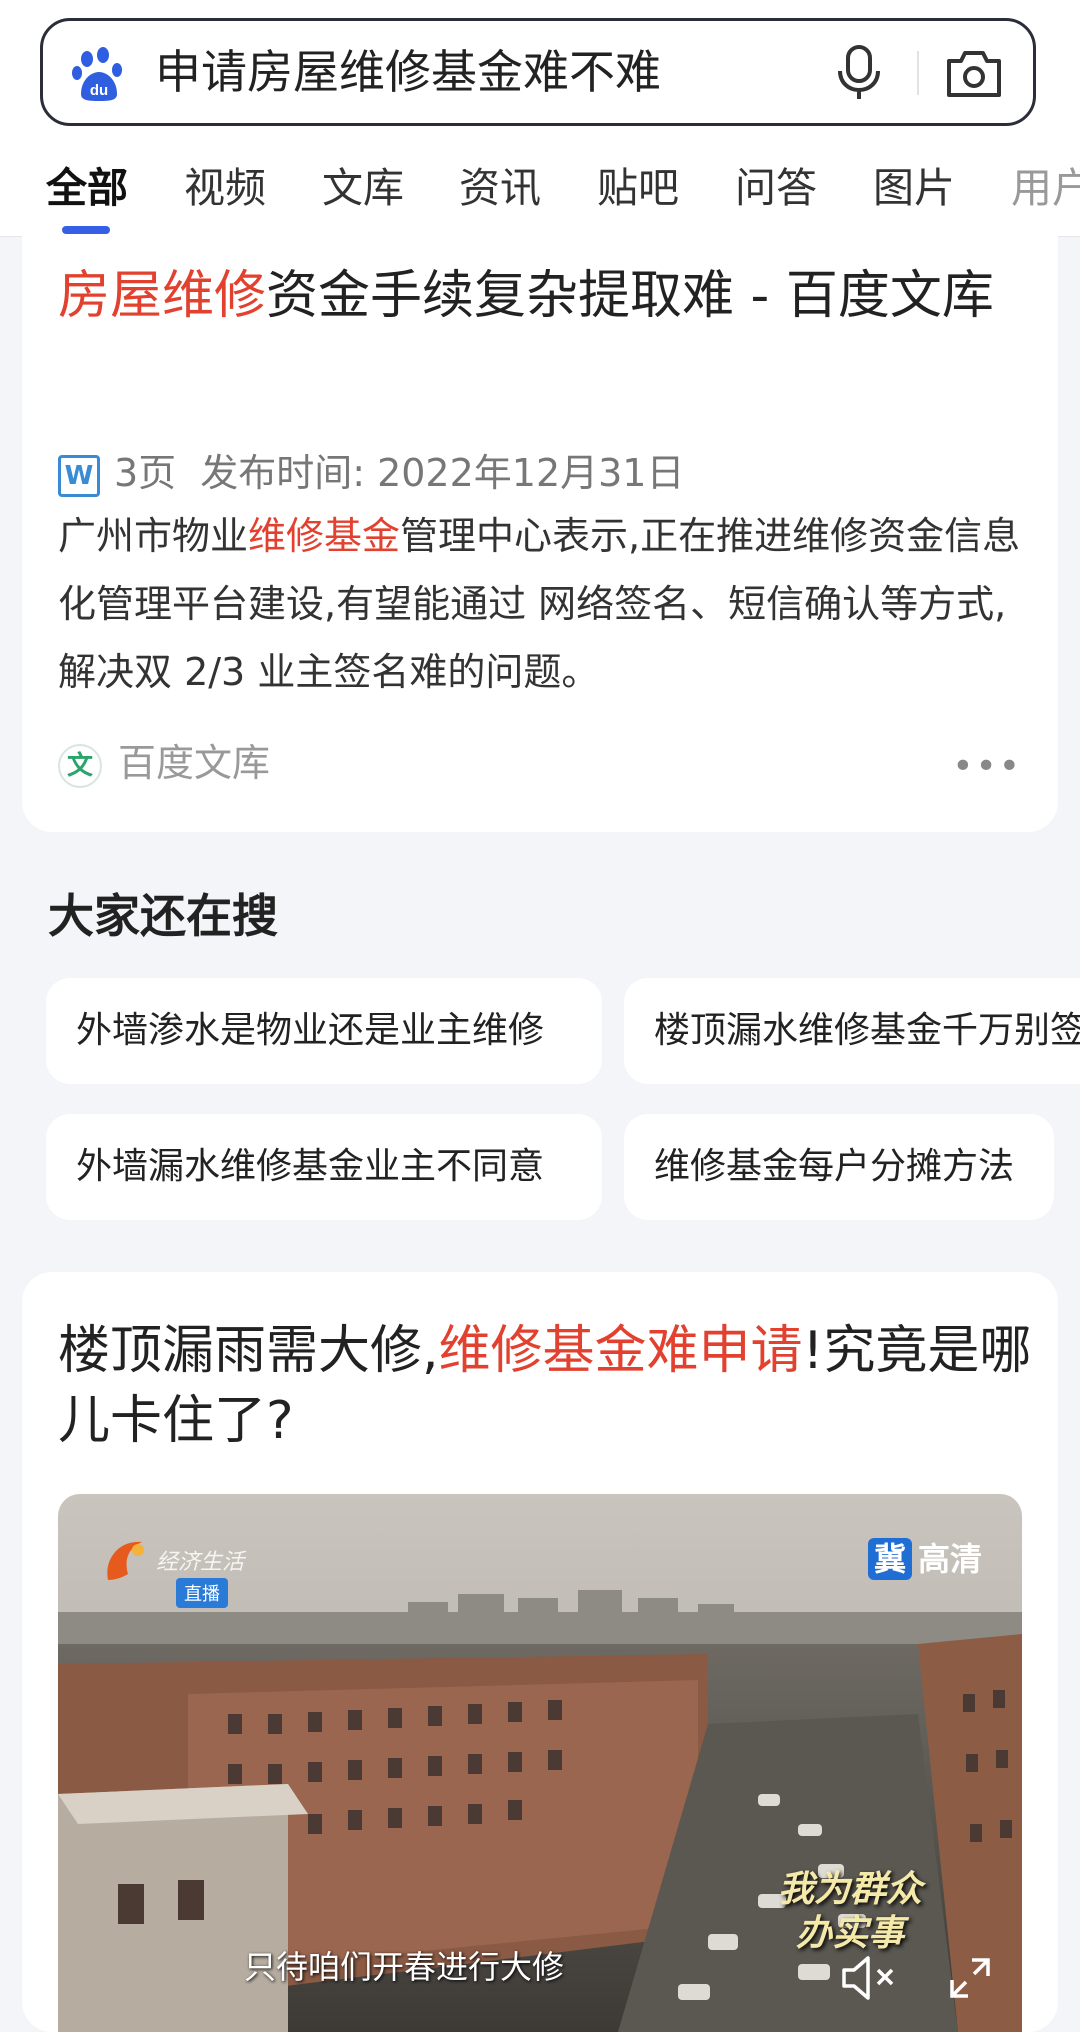  Describe the element at coordinates (859, 73) in the screenshot. I see `microphone-icon` at that location.